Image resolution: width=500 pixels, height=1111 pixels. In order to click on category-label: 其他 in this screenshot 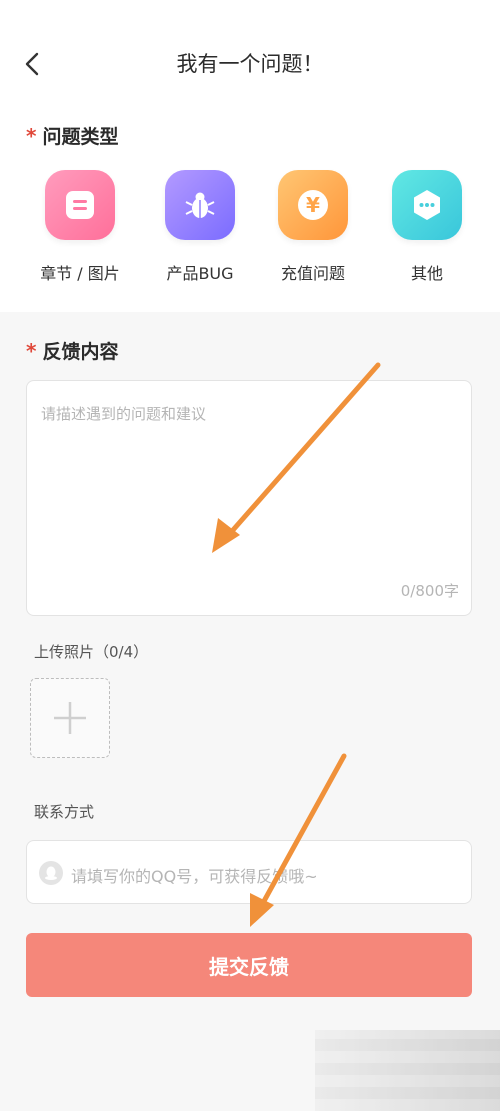, I will do `click(426, 273)`.